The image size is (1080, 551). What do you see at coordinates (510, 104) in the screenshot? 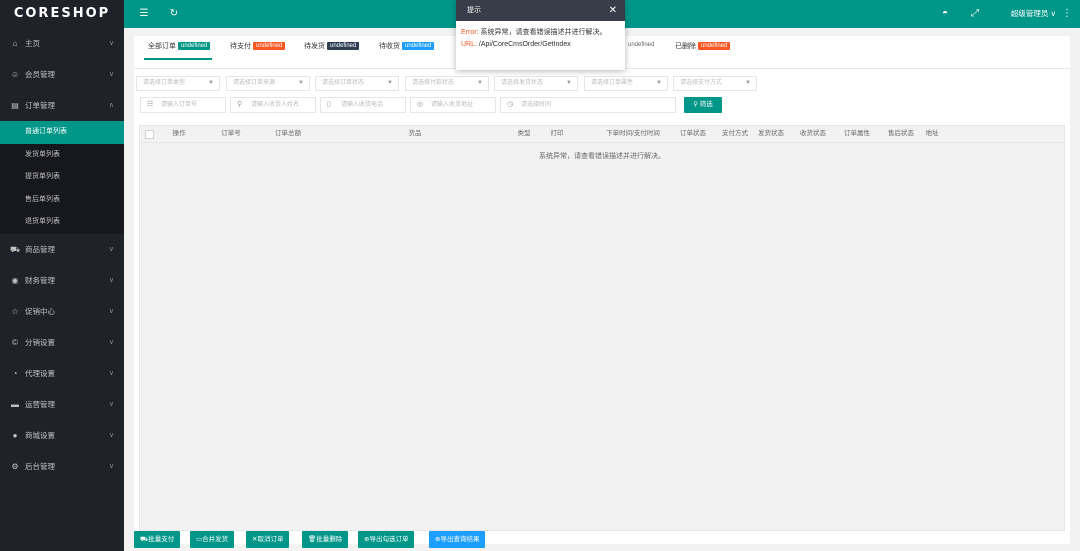
I see `clock-icon: ◷` at bounding box center [510, 104].